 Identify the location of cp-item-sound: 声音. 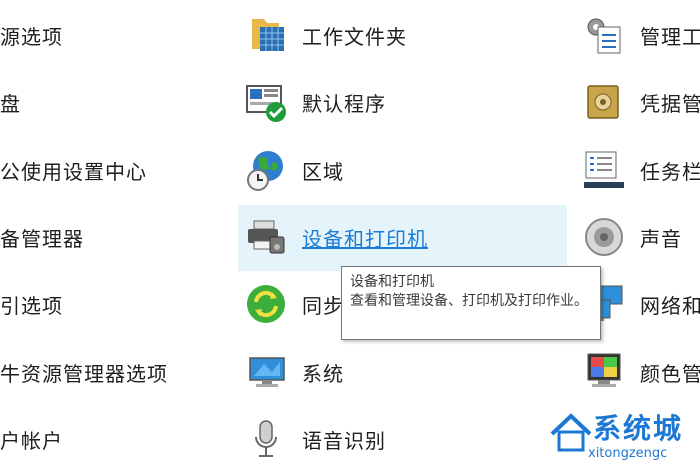
(640, 237).